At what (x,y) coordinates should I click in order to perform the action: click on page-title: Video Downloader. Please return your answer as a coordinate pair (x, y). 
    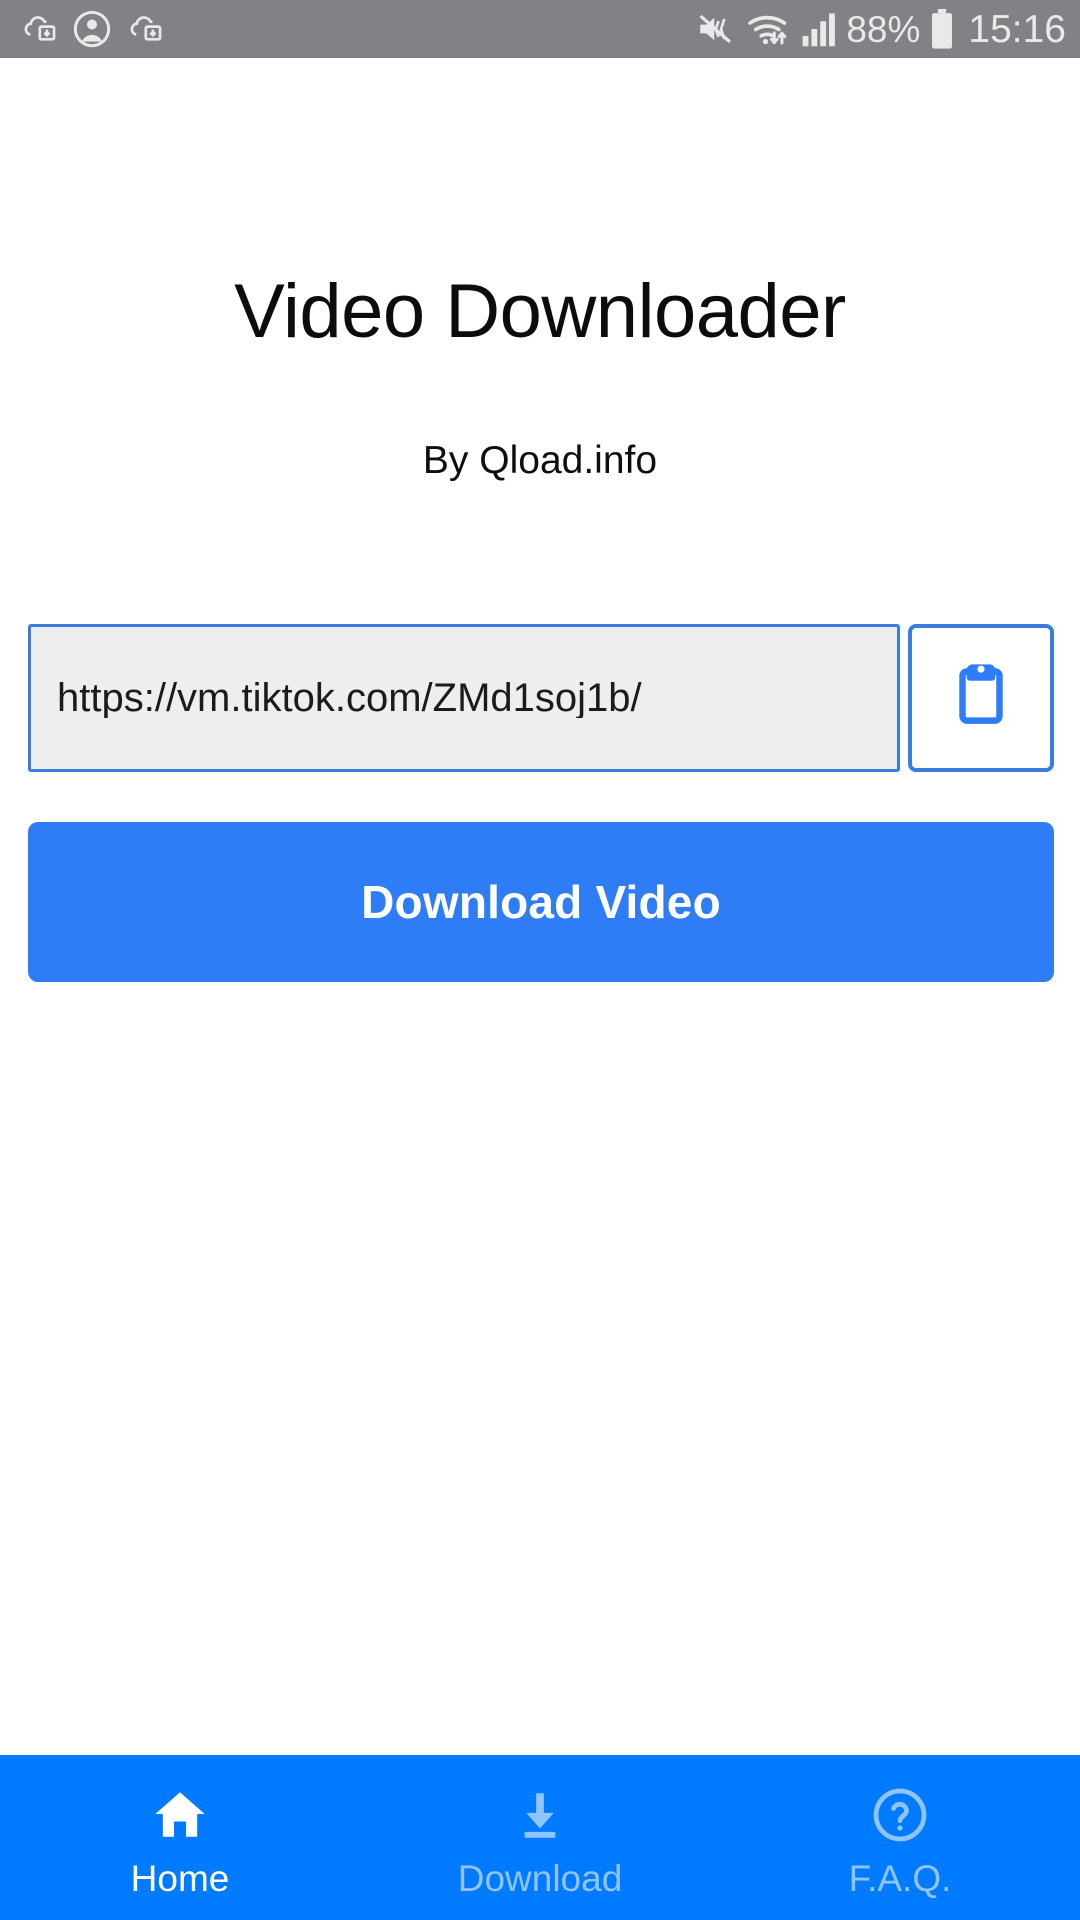
    Looking at the image, I should click on (540, 311).